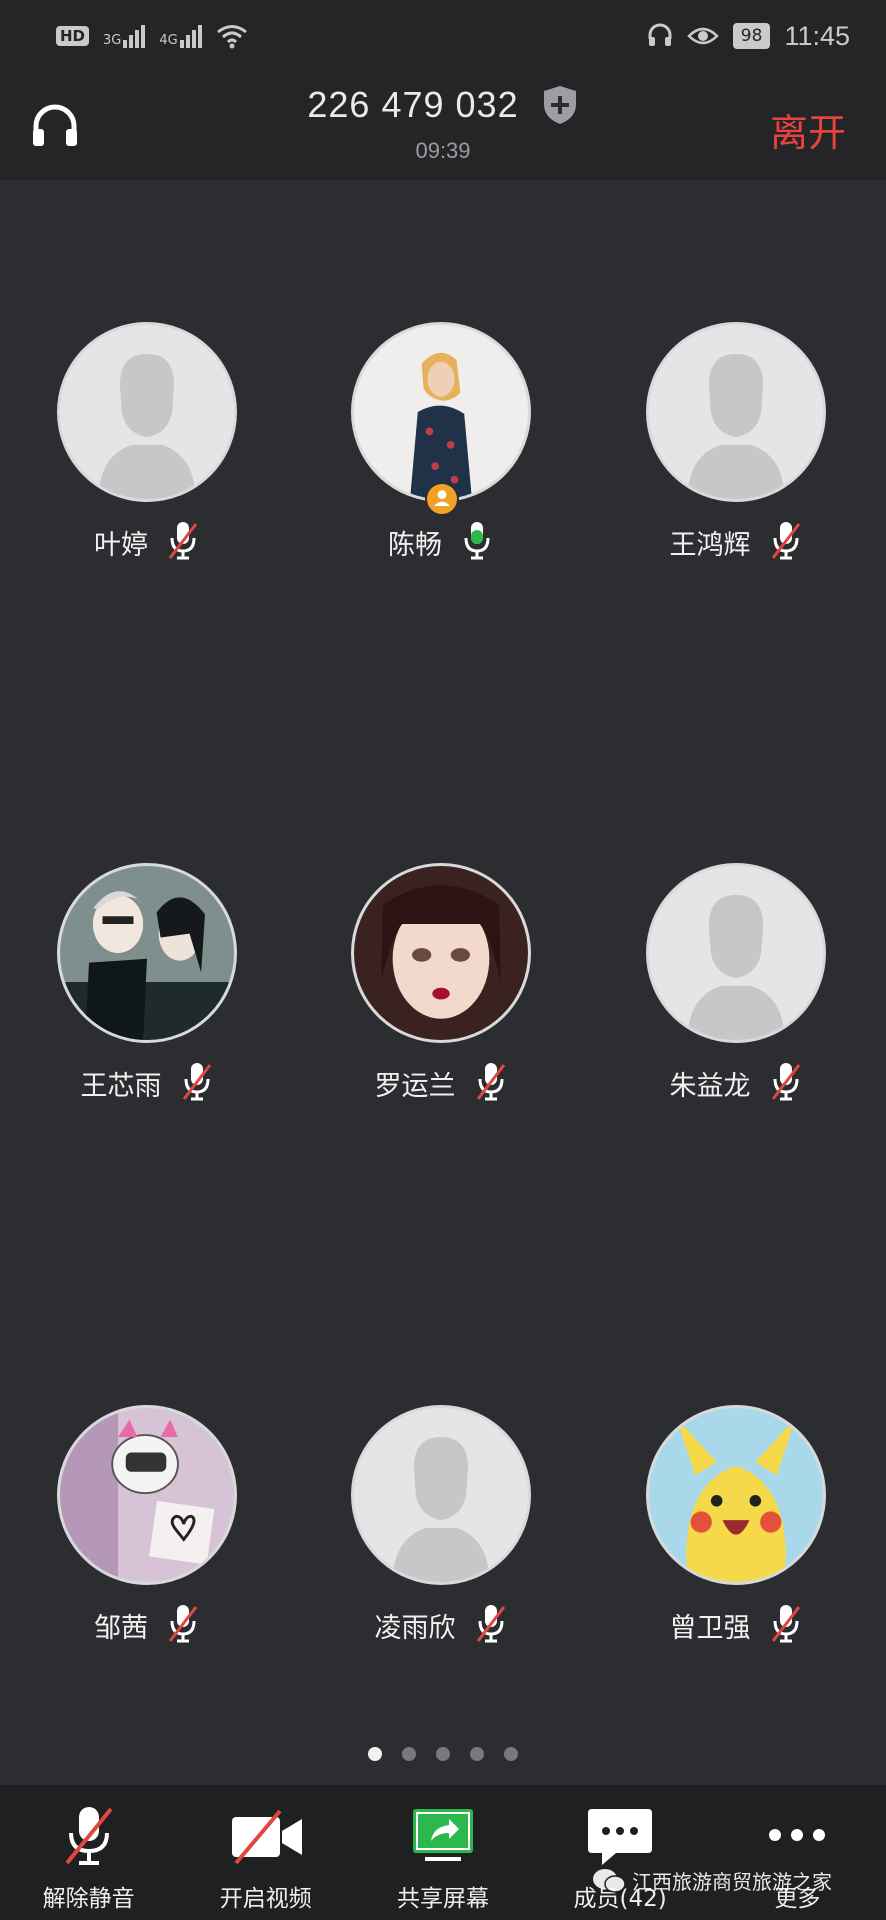 This screenshot has width=886, height=1920. I want to click on share-screen-icon, so click(442, 1835).